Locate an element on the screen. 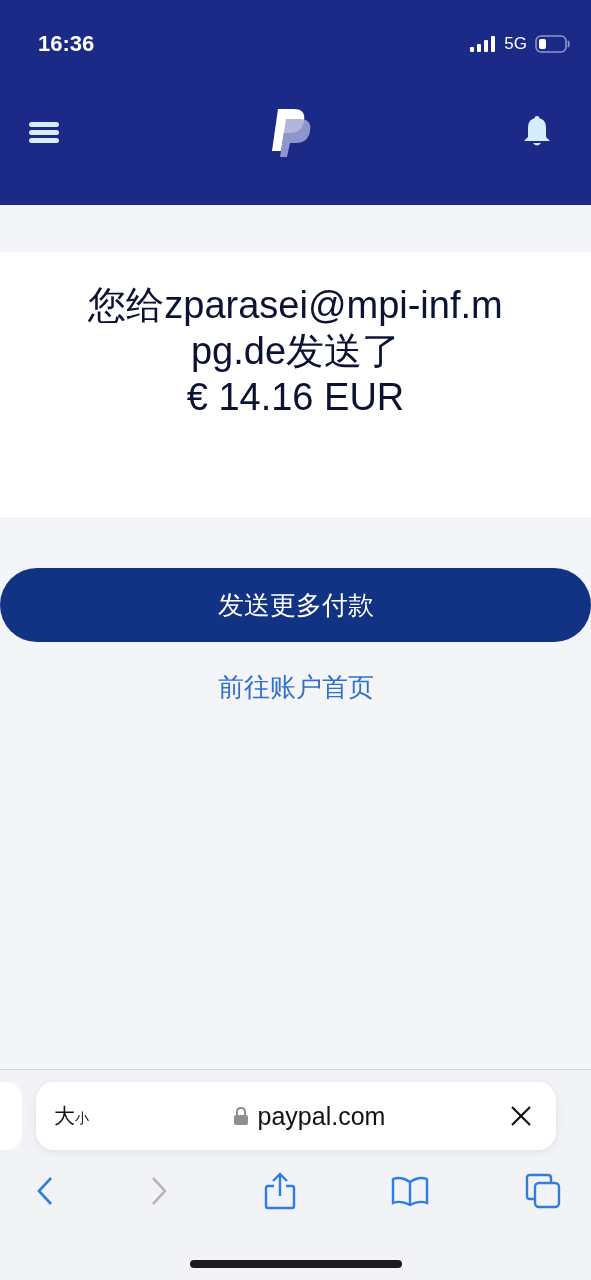 This screenshot has height=1280, width=591. lock-icon is located at coordinates (240, 1116).